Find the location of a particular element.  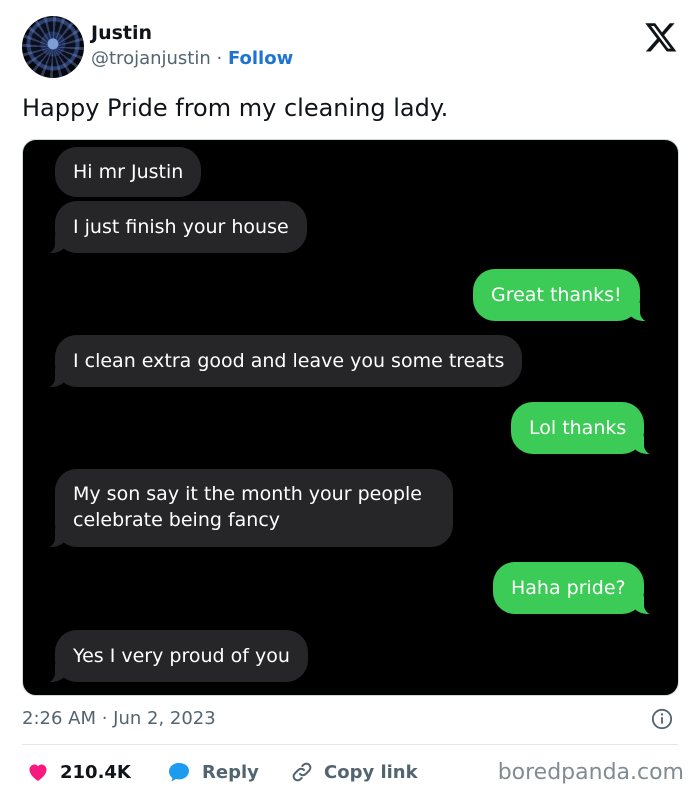

reply-label: Reply is located at coordinates (230, 772).